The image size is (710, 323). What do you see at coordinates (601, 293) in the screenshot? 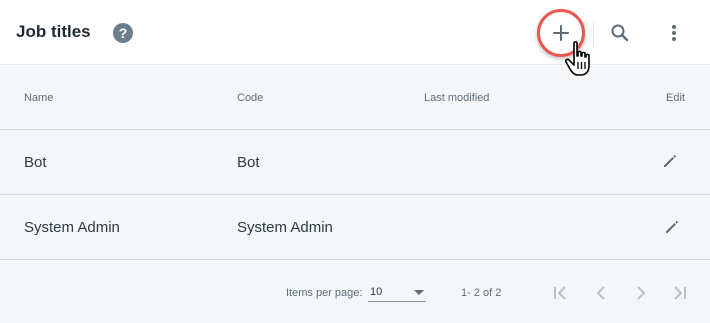
I see `chevron-left-icon` at bounding box center [601, 293].